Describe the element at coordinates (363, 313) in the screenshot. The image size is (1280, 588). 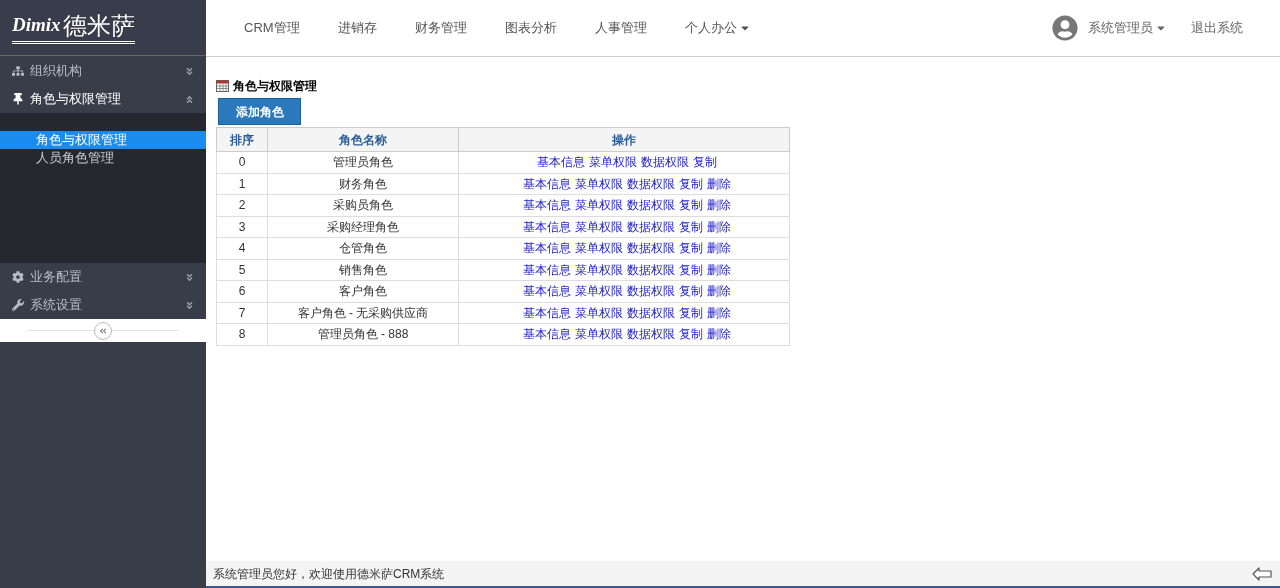
I see `table-cell: 客户角色 - 无采购供应商` at that location.